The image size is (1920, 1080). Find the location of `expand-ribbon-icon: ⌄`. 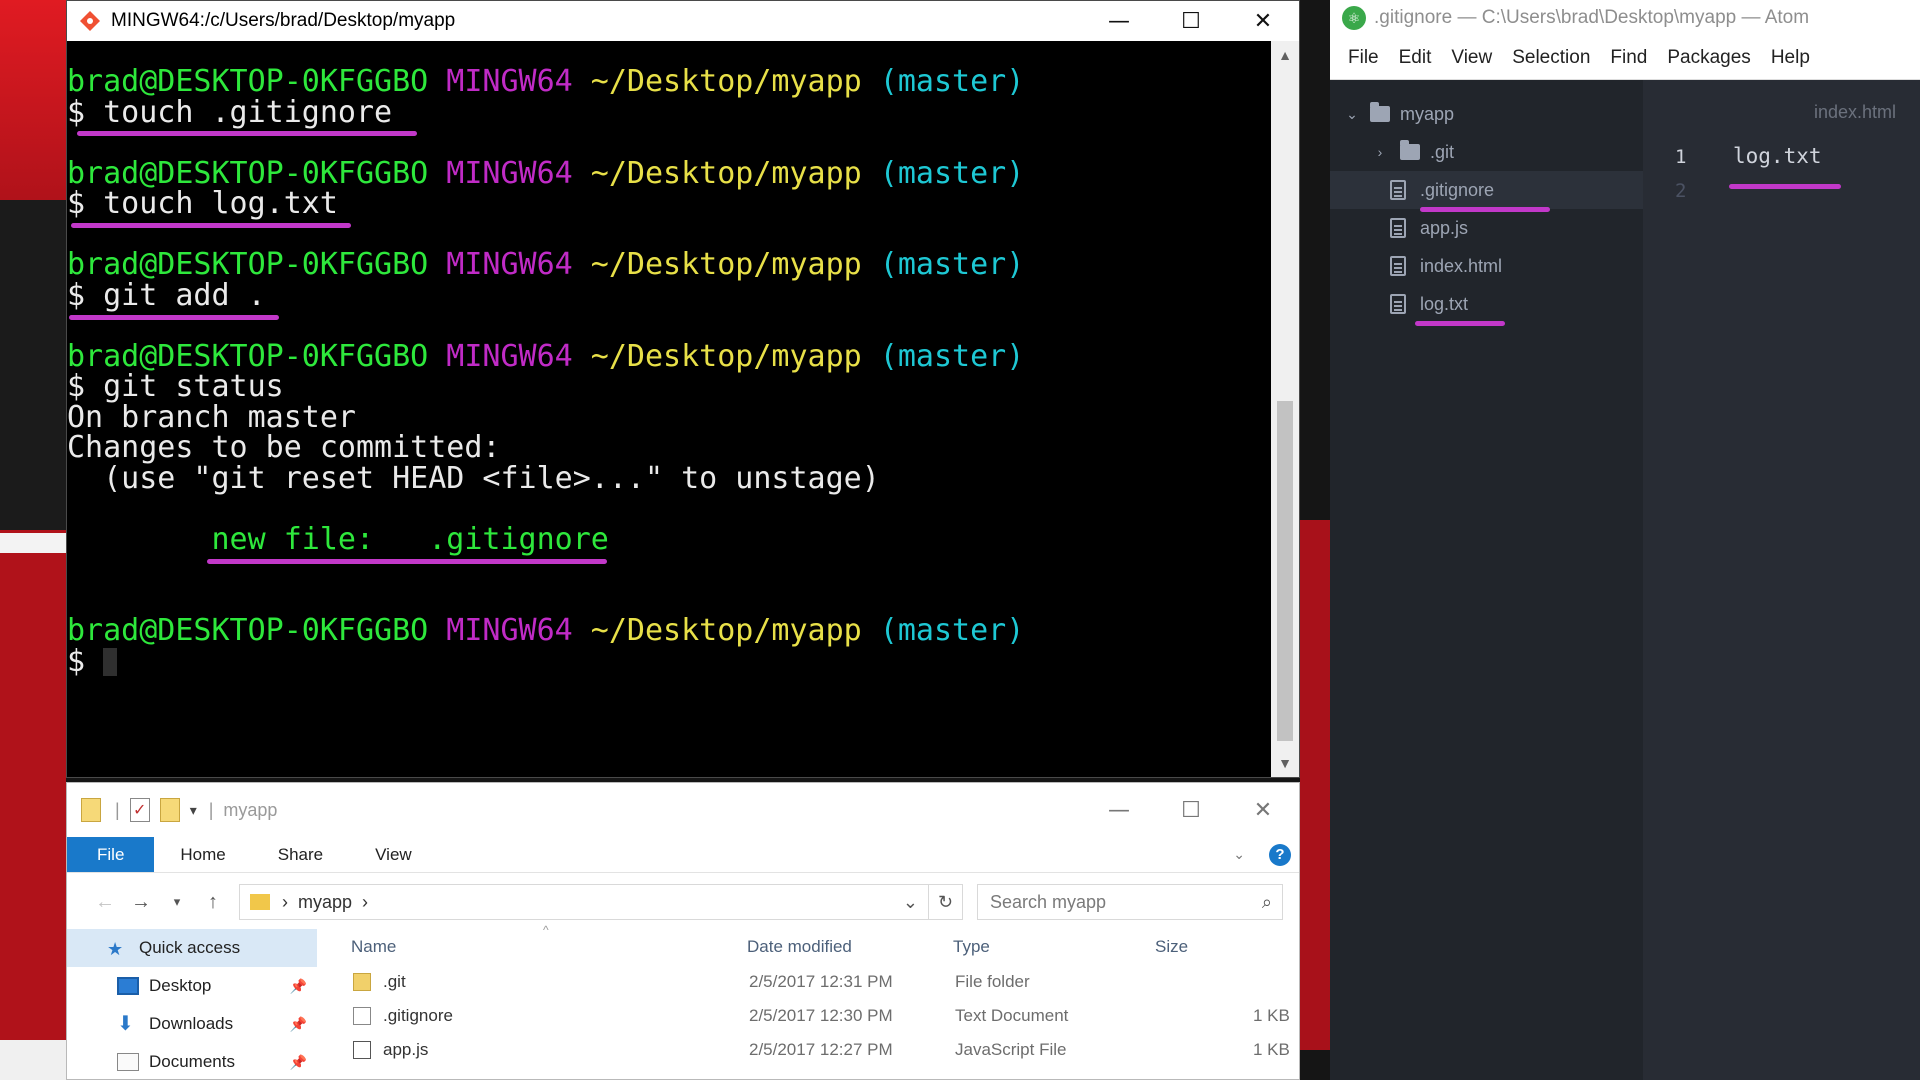

expand-ribbon-icon: ⌄ is located at coordinates (1239, 854).